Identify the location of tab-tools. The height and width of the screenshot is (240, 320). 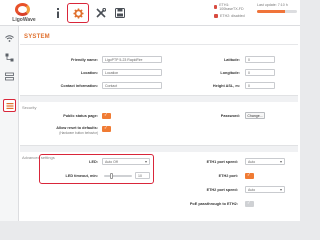
(101, 13).